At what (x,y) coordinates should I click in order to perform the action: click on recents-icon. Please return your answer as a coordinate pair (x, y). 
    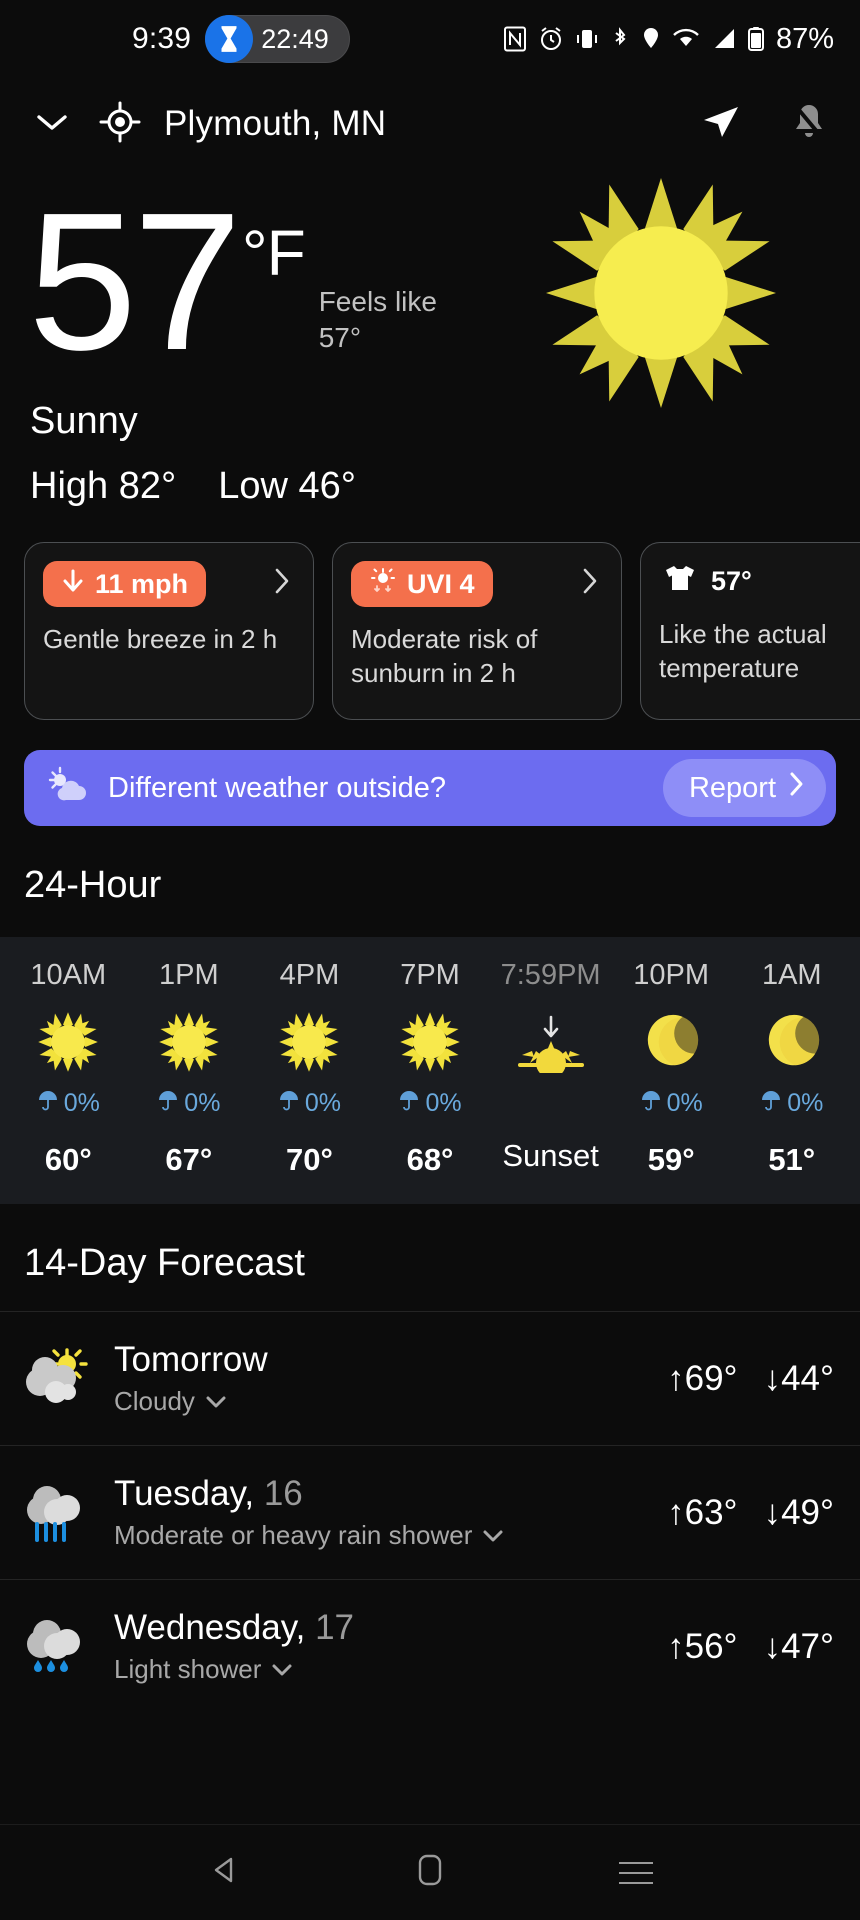
    Looking at the image, I should click on (636, 1873).